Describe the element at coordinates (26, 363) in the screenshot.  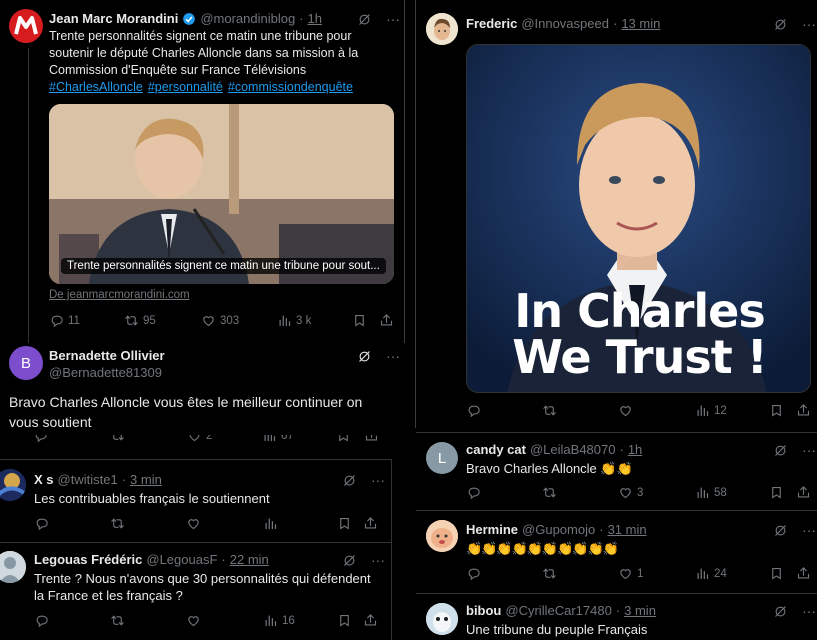
I see `avatar-bernadette: B` at that location.